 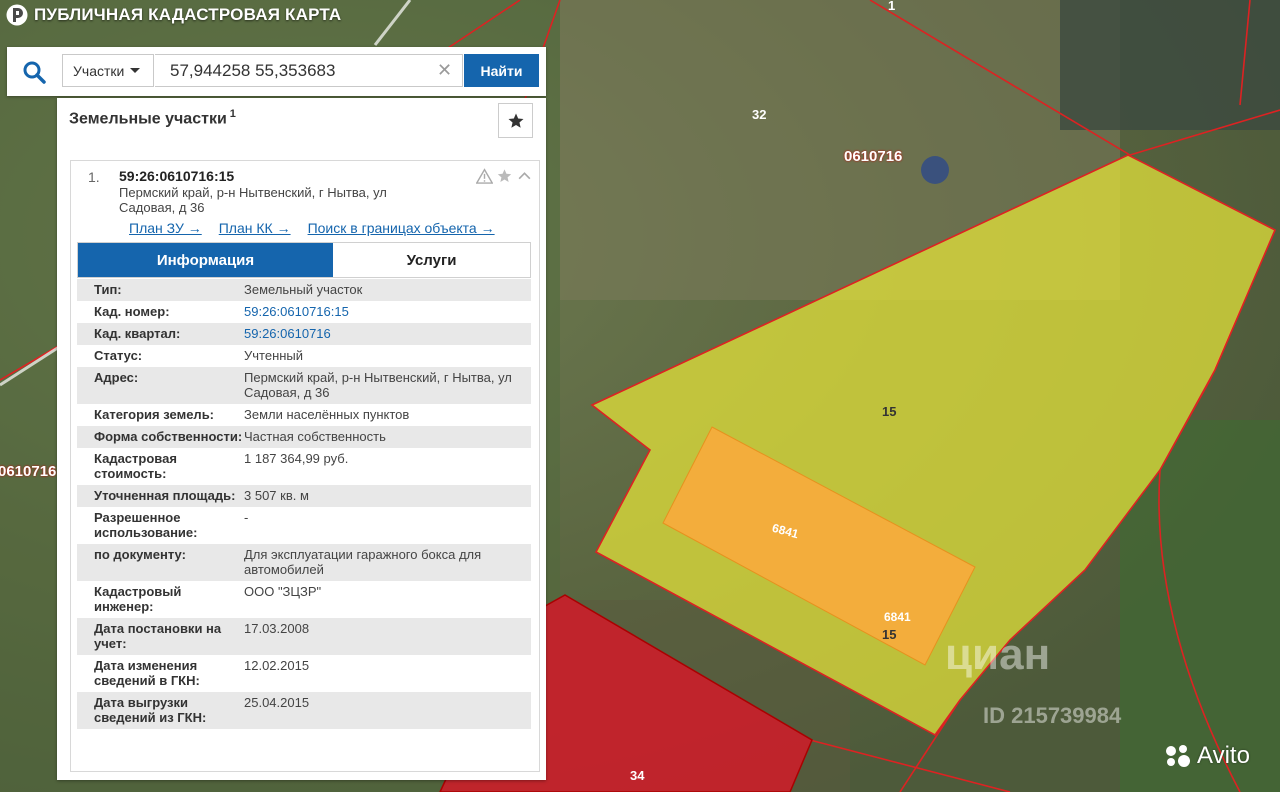 What do you see at coordinates (168, 436) in the screenshot?
I see `info-key: Форма собственности:` at bounding box center [168, 436].